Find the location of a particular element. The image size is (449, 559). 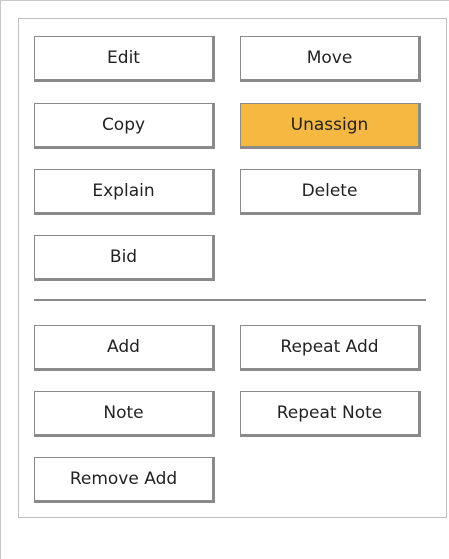

delete-button: Delete is located at coordinates (330, 192).